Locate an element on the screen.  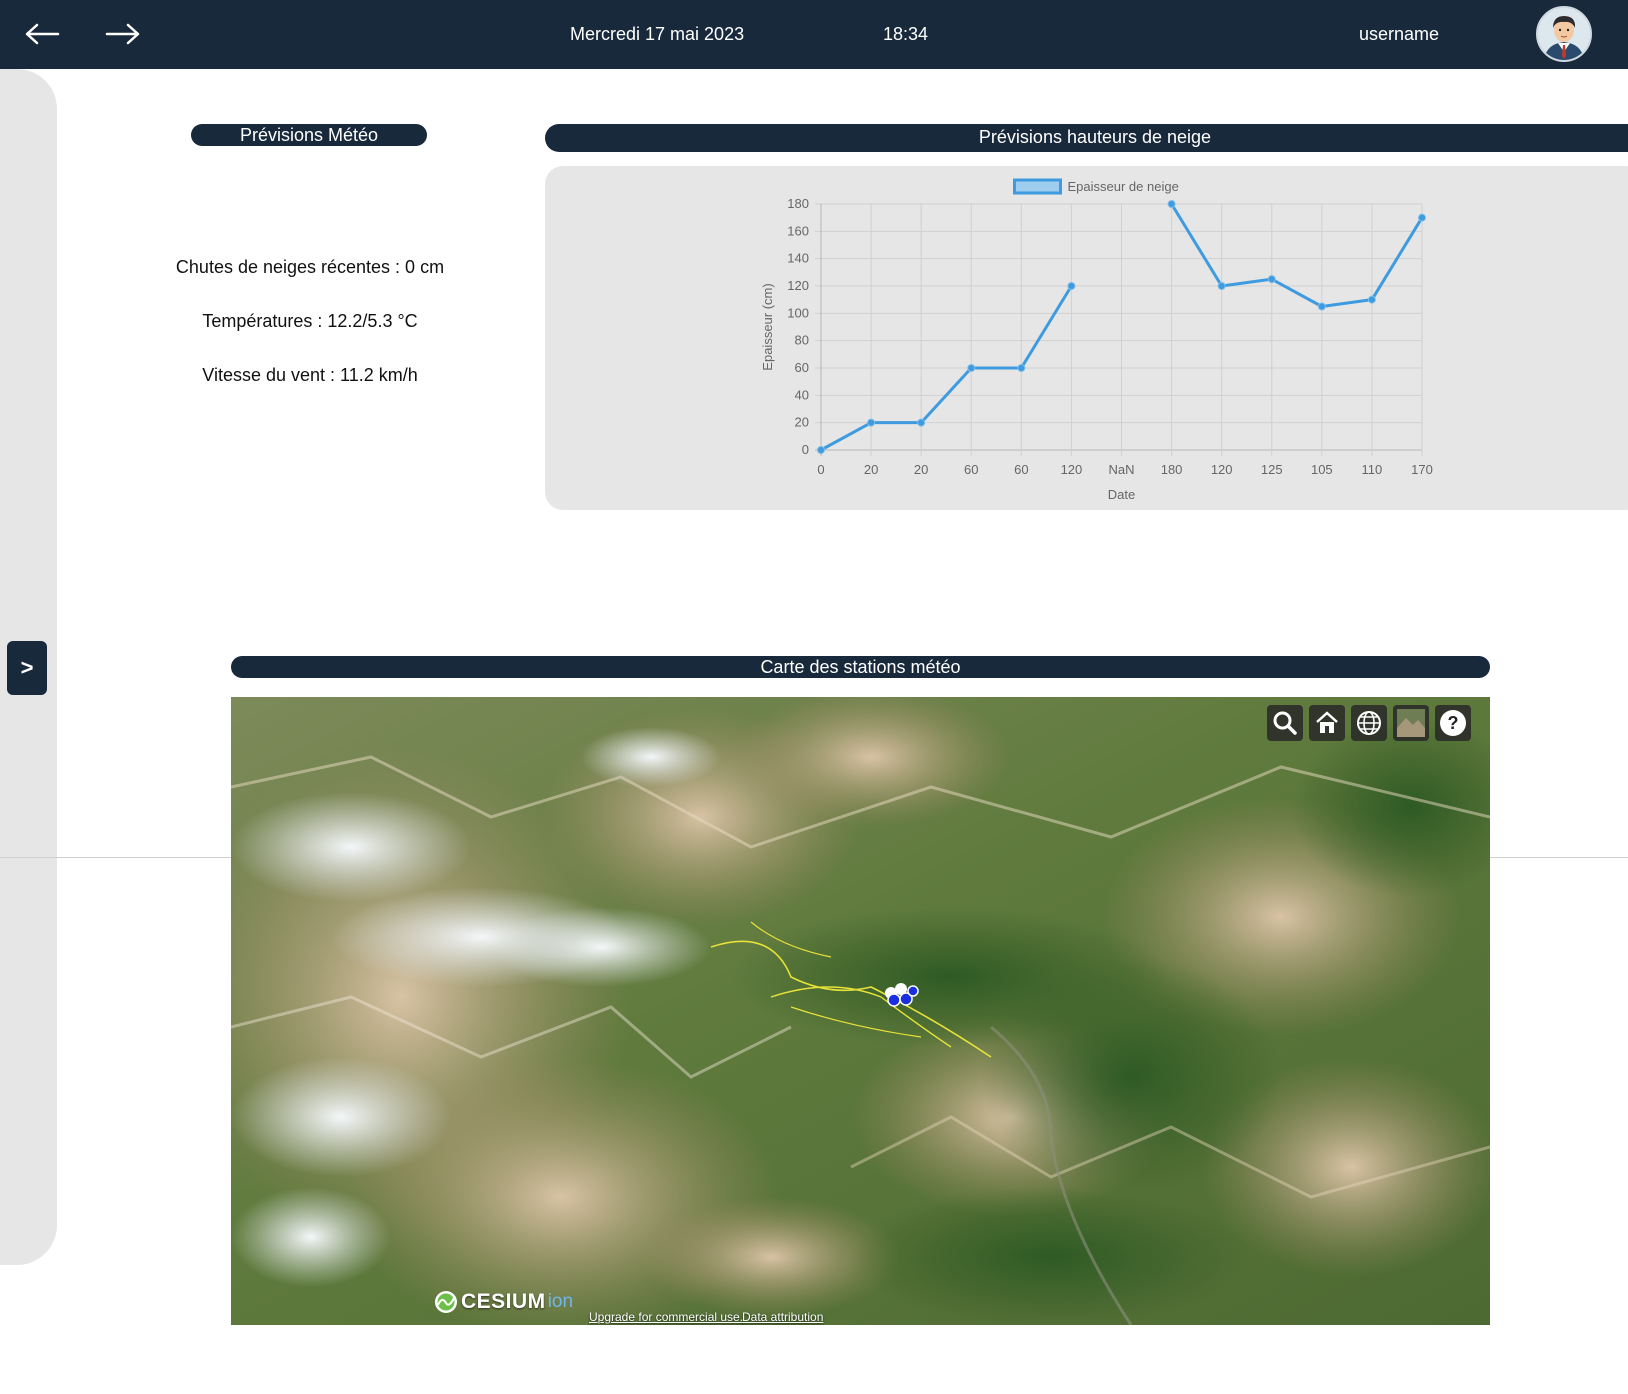
y-tick-label: 40 is located at coordinates (802, 394).